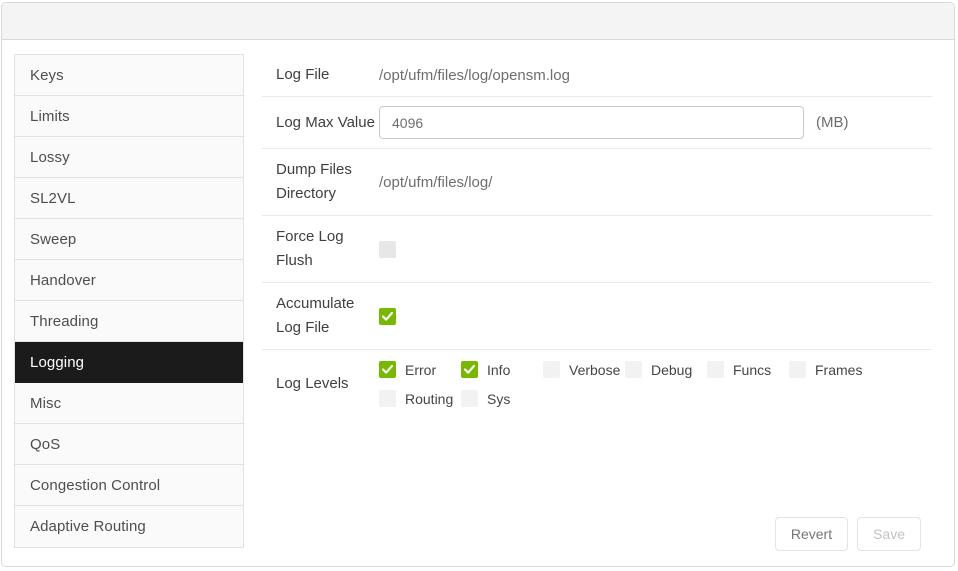  What do you see at coordinates (551, 369) in the screenshot?
I see `verbose-checkbox` at bounding box center [551, 369].